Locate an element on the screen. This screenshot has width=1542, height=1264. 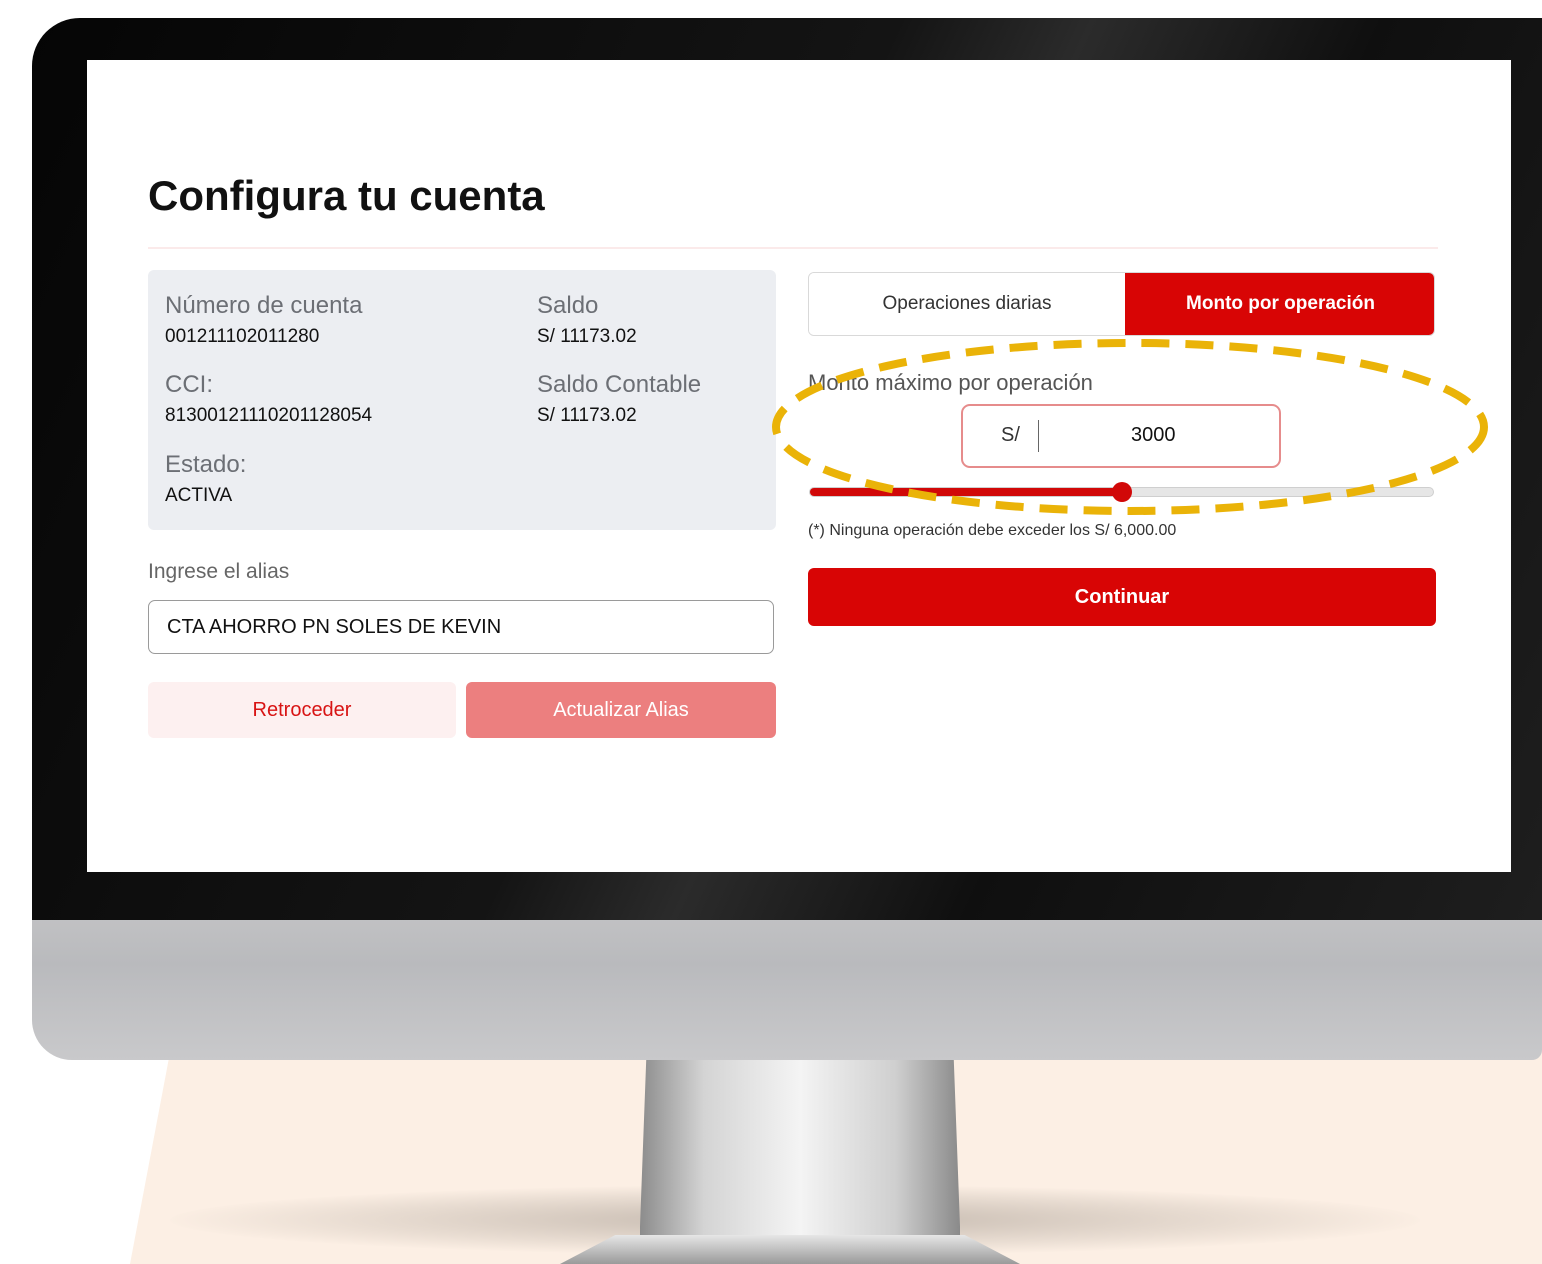
amount-value: 3000 is located at coordinates (1153, 435).